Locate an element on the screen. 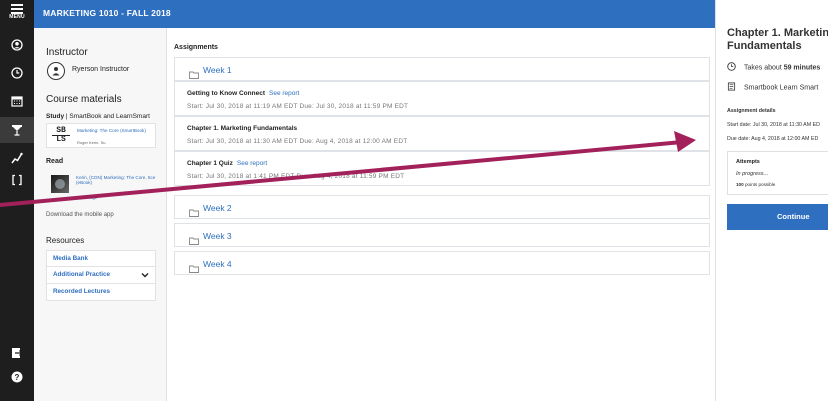  menu-icon is located at coordinates (17, 9).